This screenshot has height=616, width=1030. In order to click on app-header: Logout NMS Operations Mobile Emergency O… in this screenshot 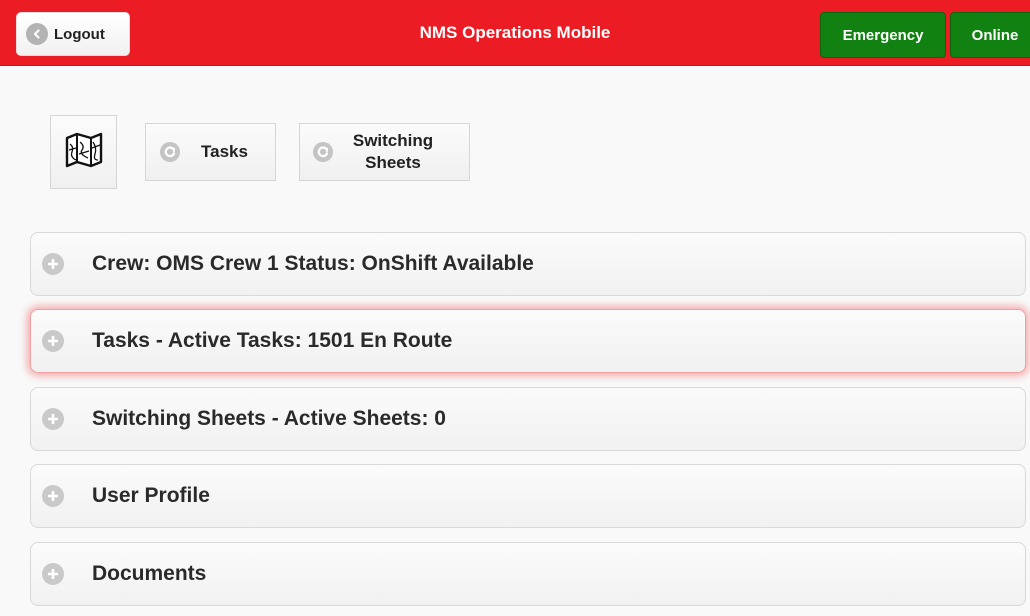, I will do `click(515, 33)`.